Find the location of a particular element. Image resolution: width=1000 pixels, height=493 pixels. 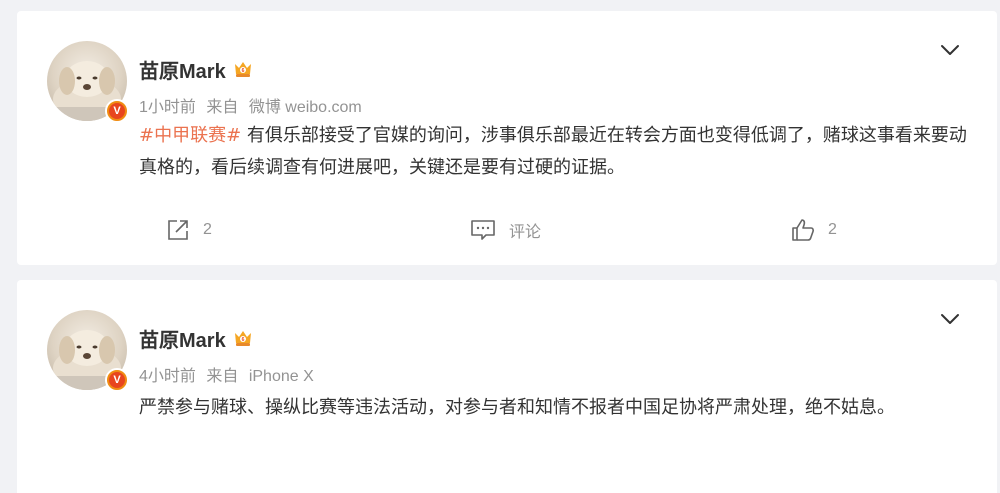

post-time: 4小时前 is located at coordinates (167, 376).